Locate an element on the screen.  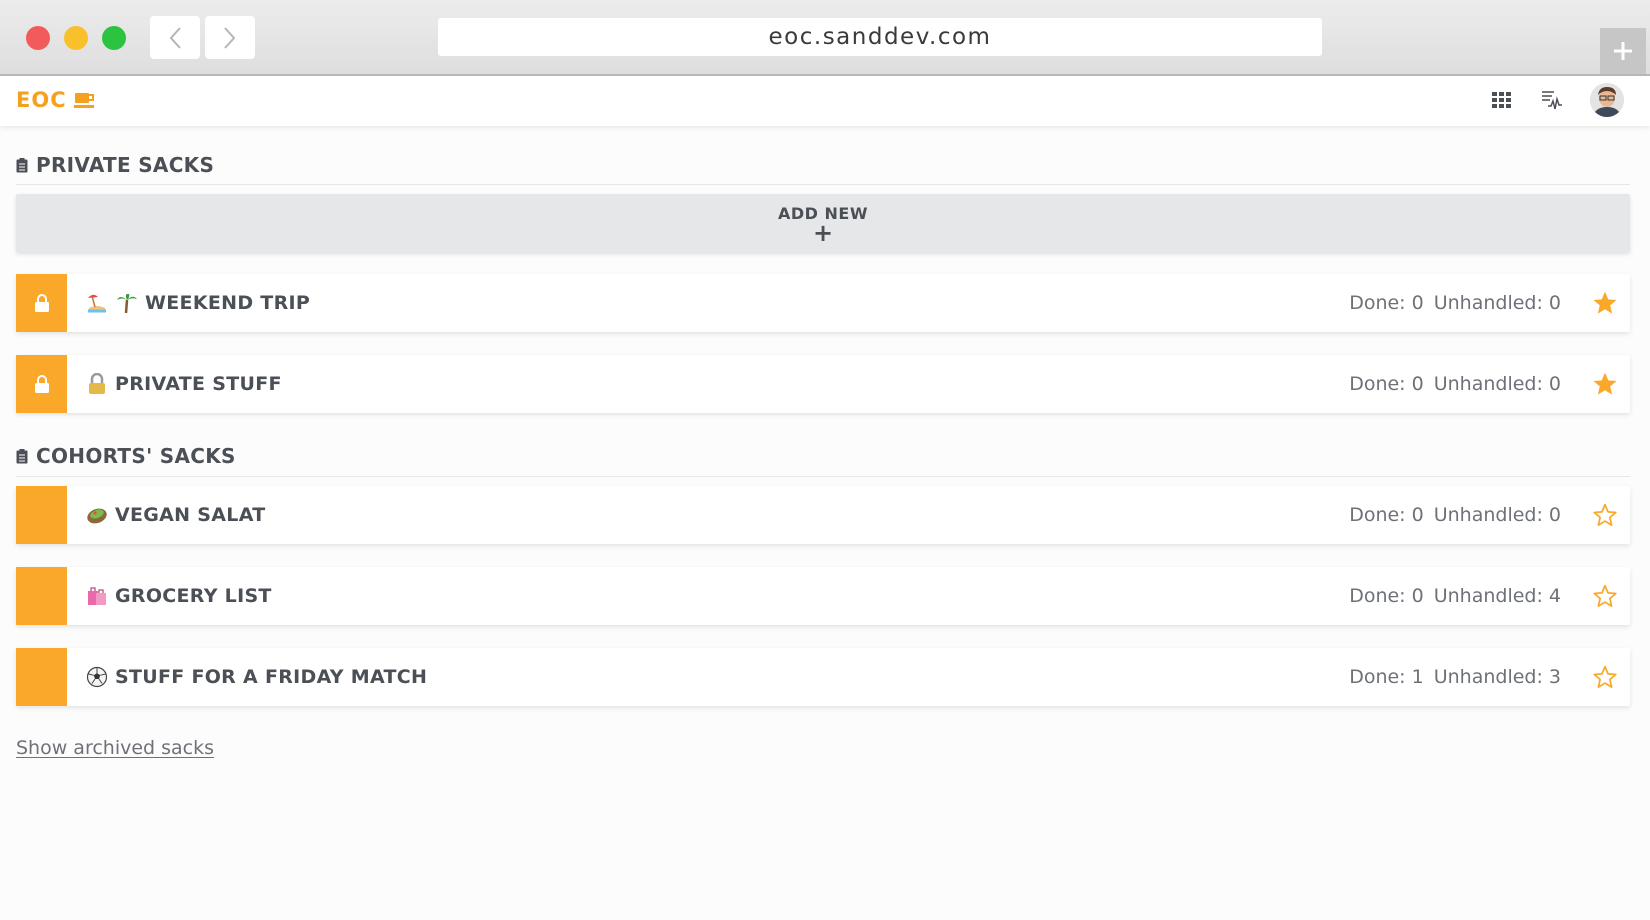
chevron-left-icon is located at coordinates (175, 37).